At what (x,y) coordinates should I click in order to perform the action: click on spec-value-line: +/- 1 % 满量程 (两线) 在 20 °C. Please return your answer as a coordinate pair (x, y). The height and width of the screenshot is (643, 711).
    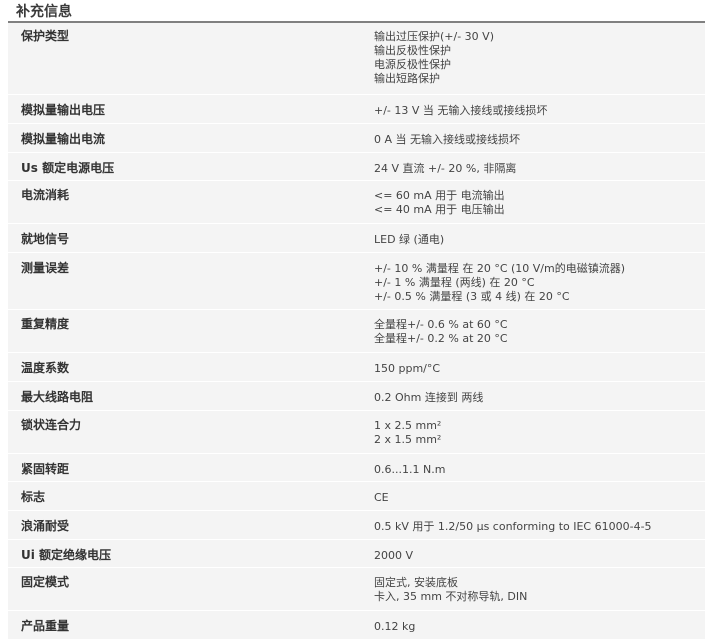
    Looking at the image, I should click on (454, 282).